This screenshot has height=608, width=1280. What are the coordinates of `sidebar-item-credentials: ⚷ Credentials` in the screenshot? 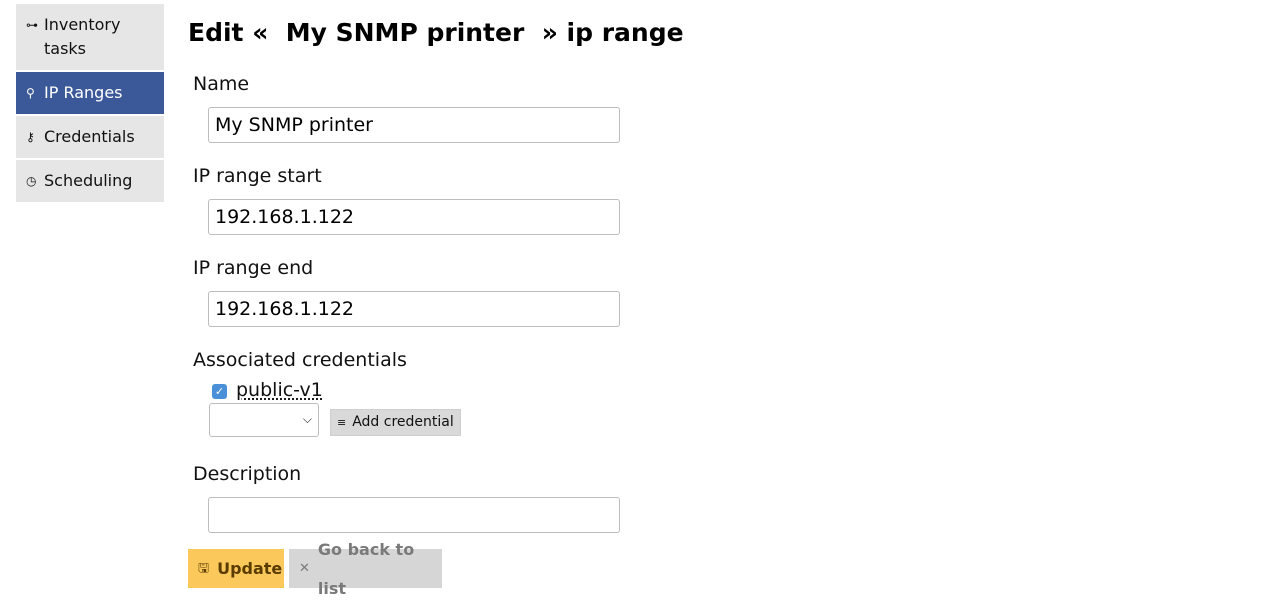 It's located at (90, 137).